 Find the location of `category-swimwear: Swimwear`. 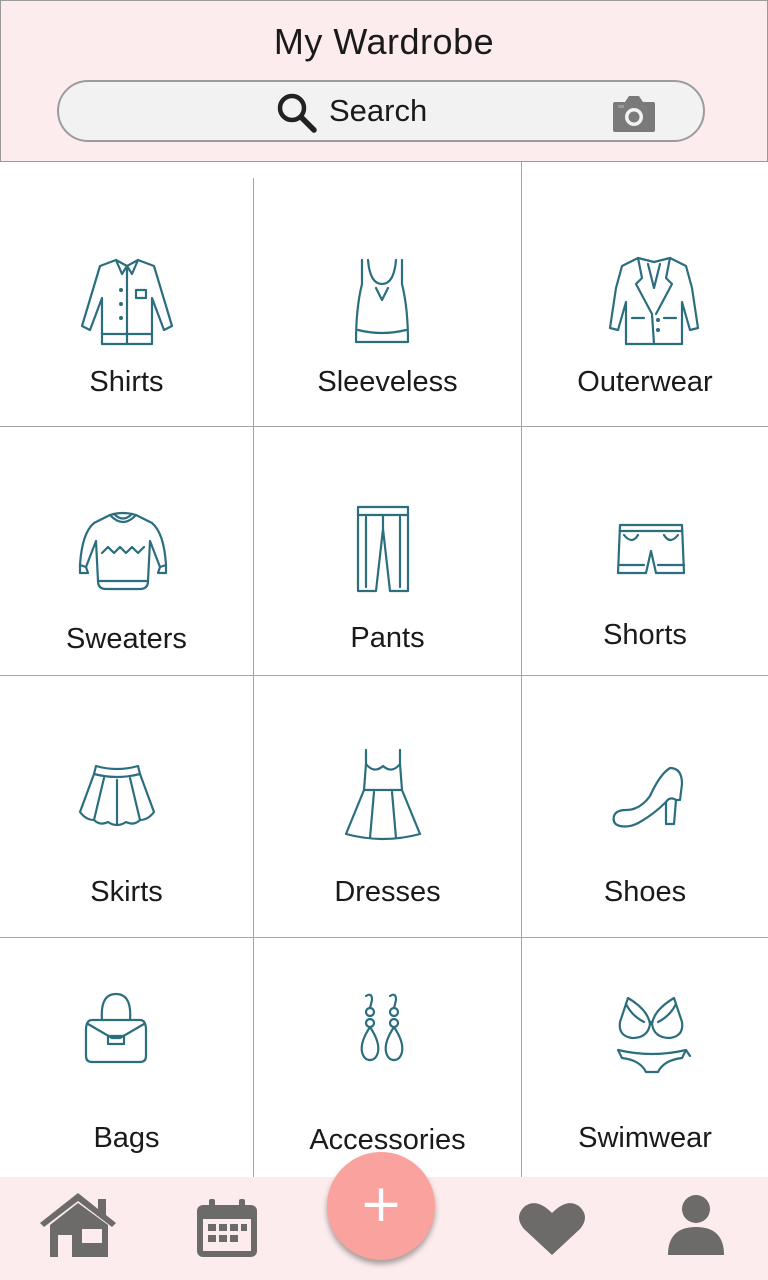

category-swimwear: Swimwear is located at coordinates (645, 1057).